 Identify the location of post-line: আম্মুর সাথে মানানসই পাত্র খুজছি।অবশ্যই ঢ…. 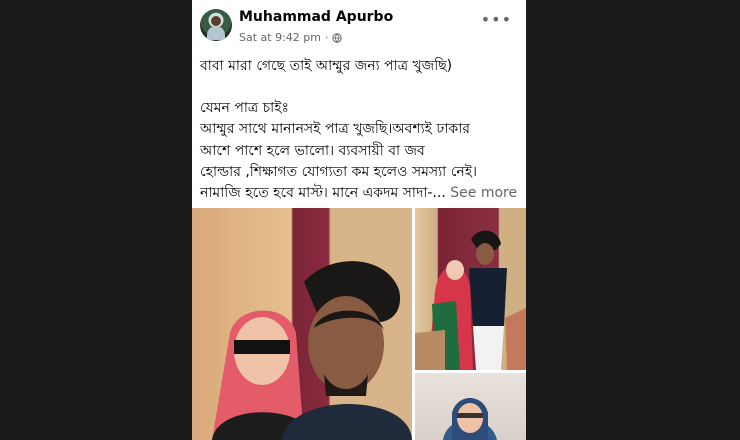
(335, 129).